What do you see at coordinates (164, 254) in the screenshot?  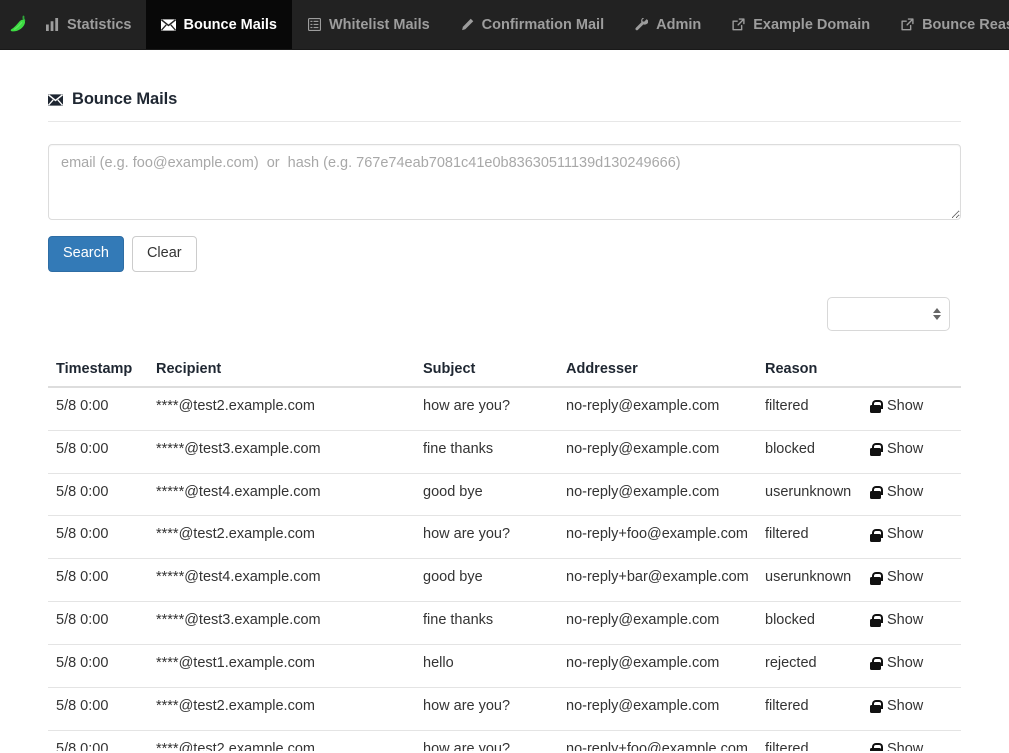 I see `clear-button: Clear` at bounding box center [164, 254].